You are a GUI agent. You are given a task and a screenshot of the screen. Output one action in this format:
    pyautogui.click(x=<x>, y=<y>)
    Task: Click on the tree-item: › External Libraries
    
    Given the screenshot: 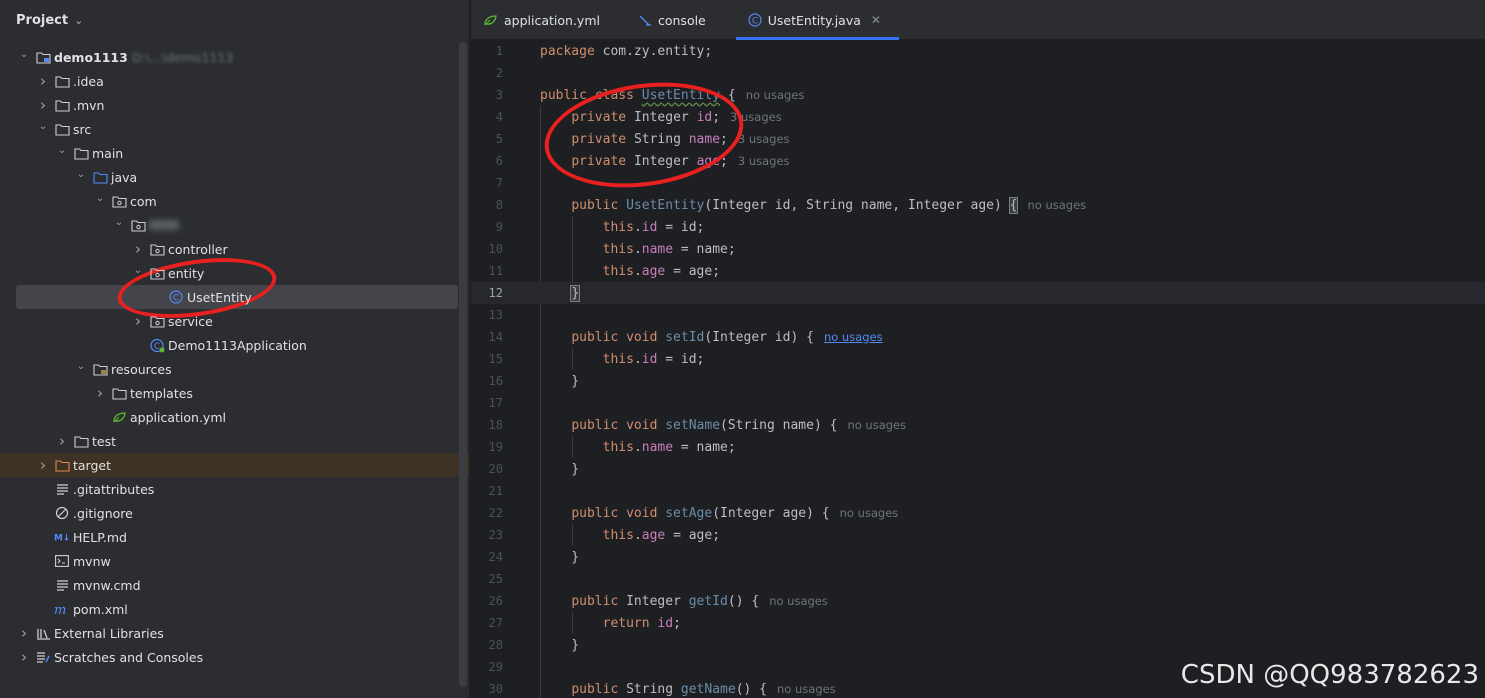 What is the action you would take?
    pyautogui.click(x=234, y=633)
    